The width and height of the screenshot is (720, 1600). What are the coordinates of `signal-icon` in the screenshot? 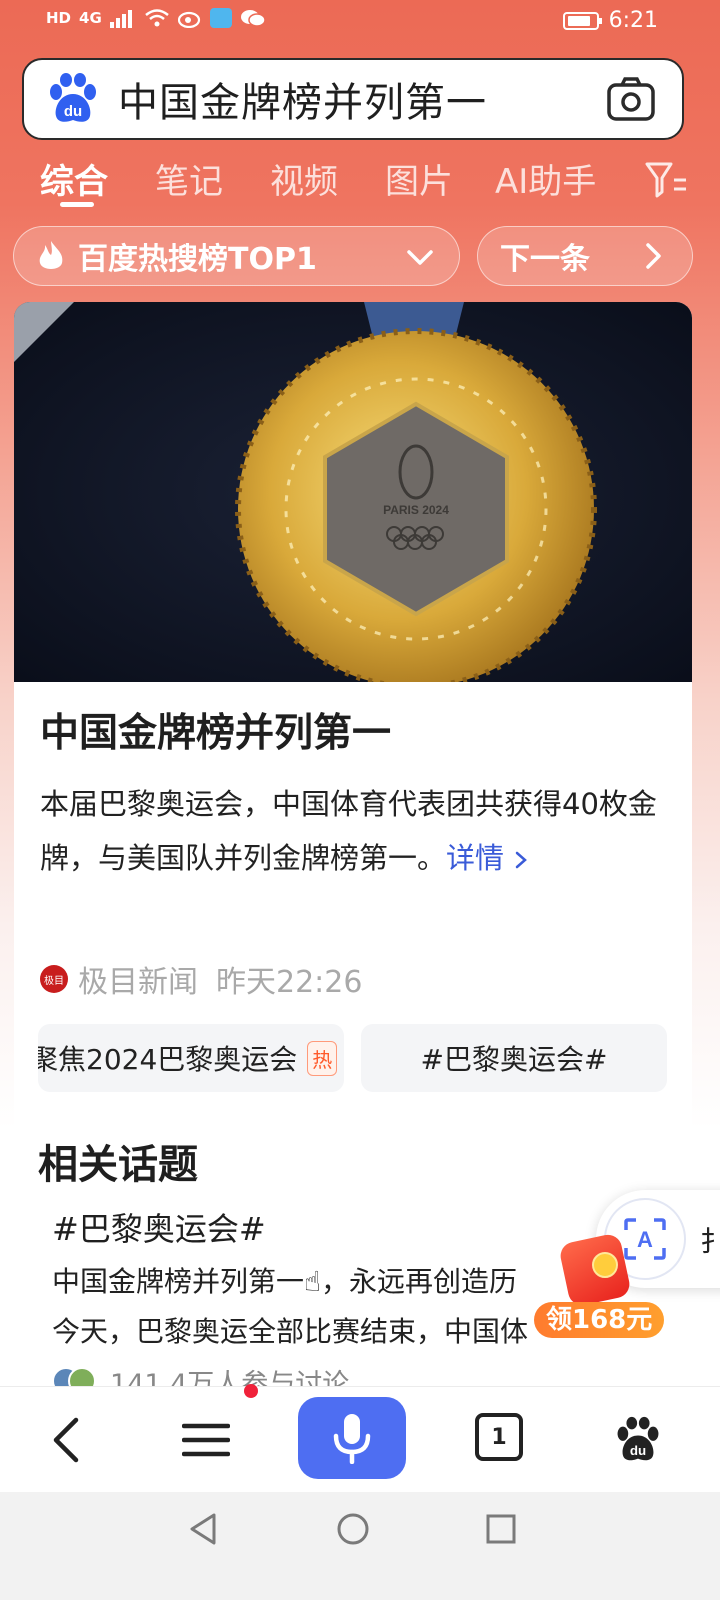 It's located at (120, 19).